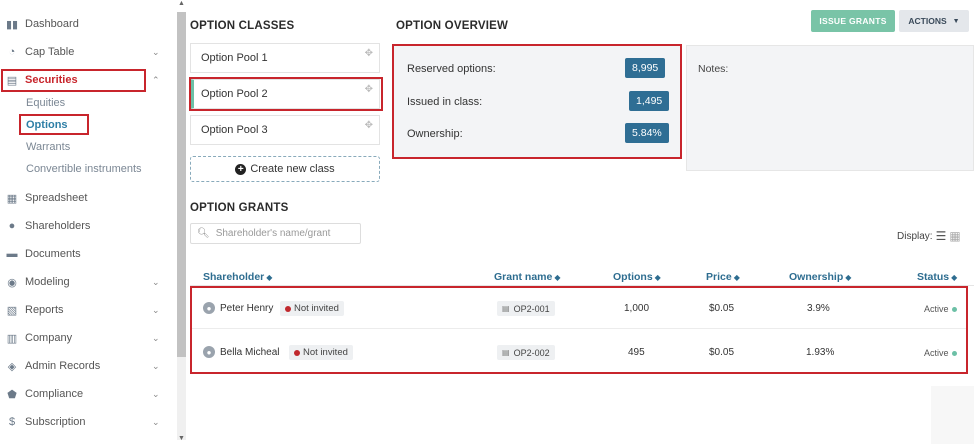  What do you see at coordinates (12, 366) in the screenshot?
I see `records-icon: ◈` at bounding box center [12, 366].